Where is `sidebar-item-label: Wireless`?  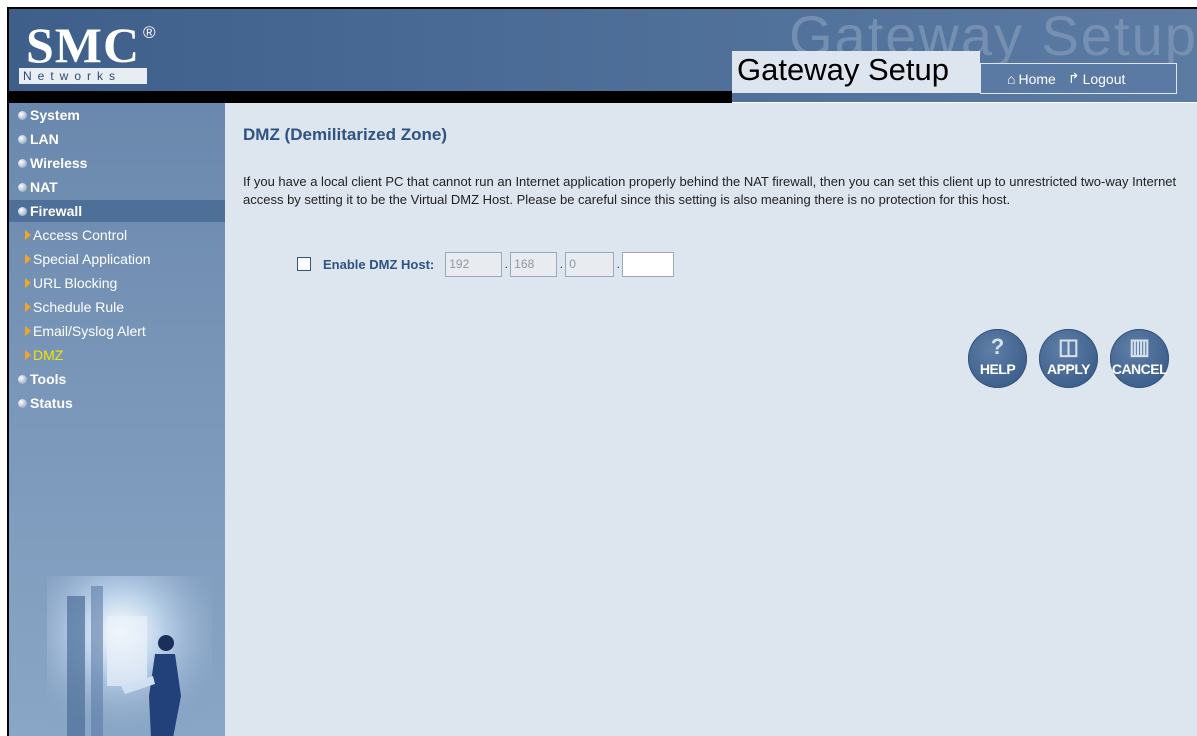
sidebar-item-label: Wireless is located at coordinates (59, 163).